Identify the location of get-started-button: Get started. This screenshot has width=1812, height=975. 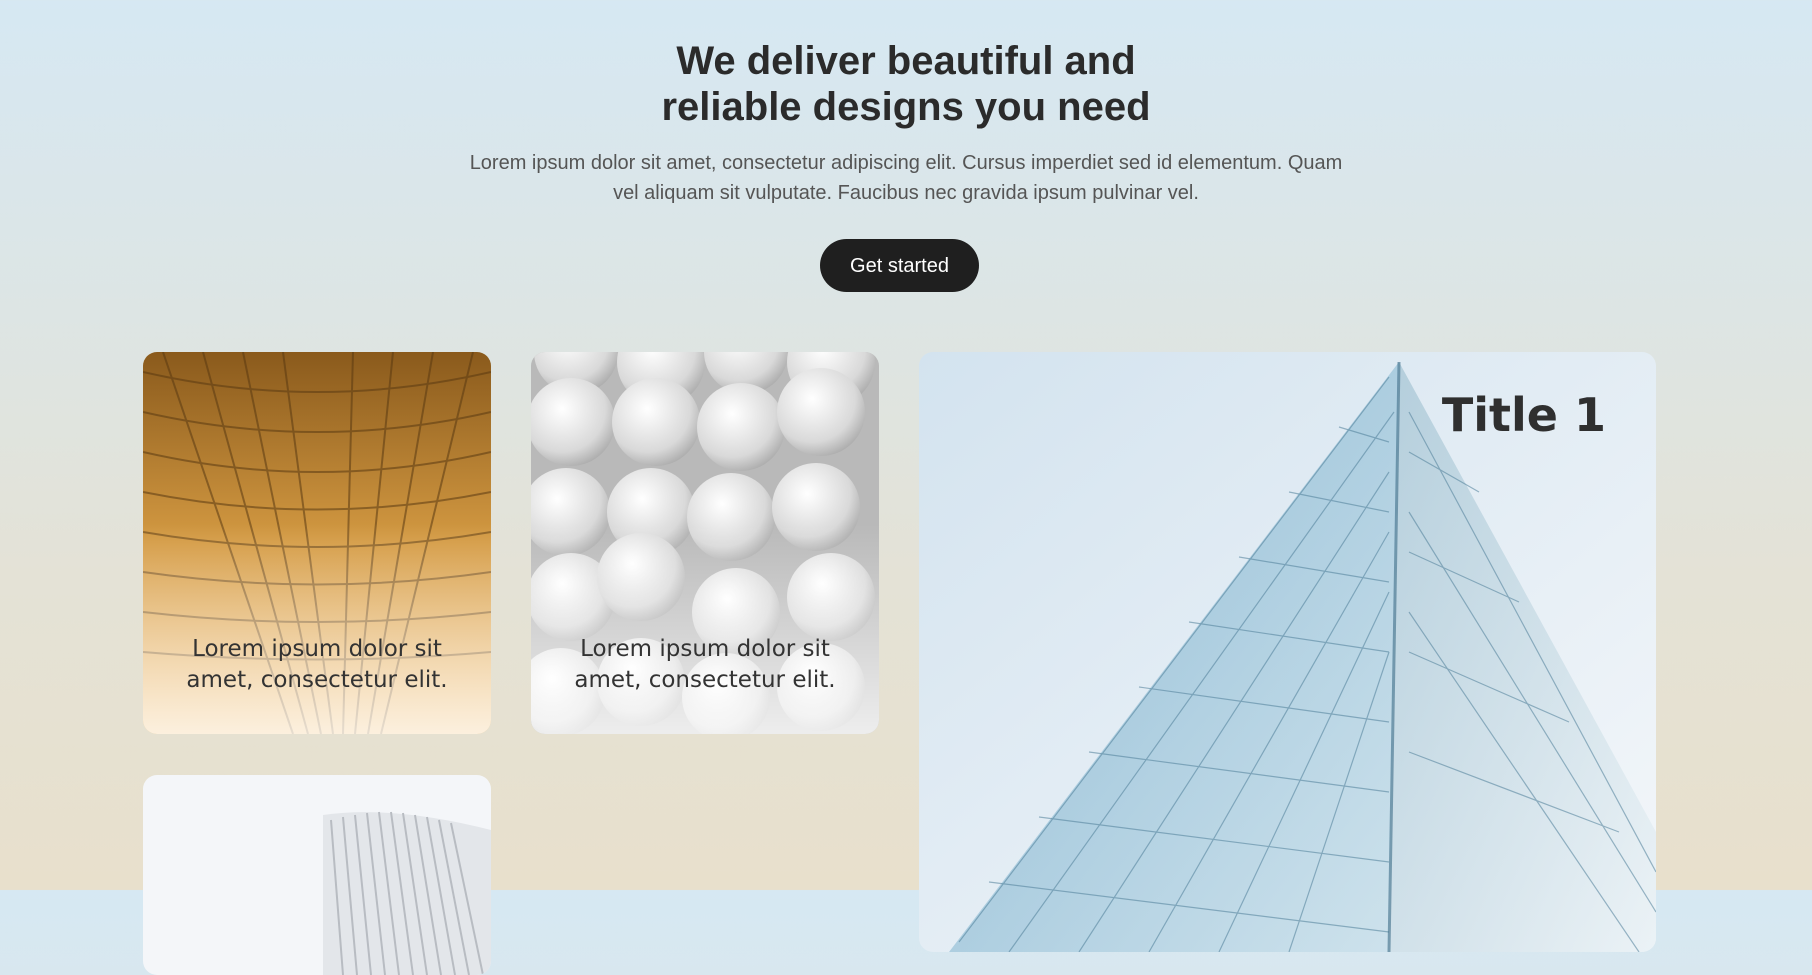
(899, 265).